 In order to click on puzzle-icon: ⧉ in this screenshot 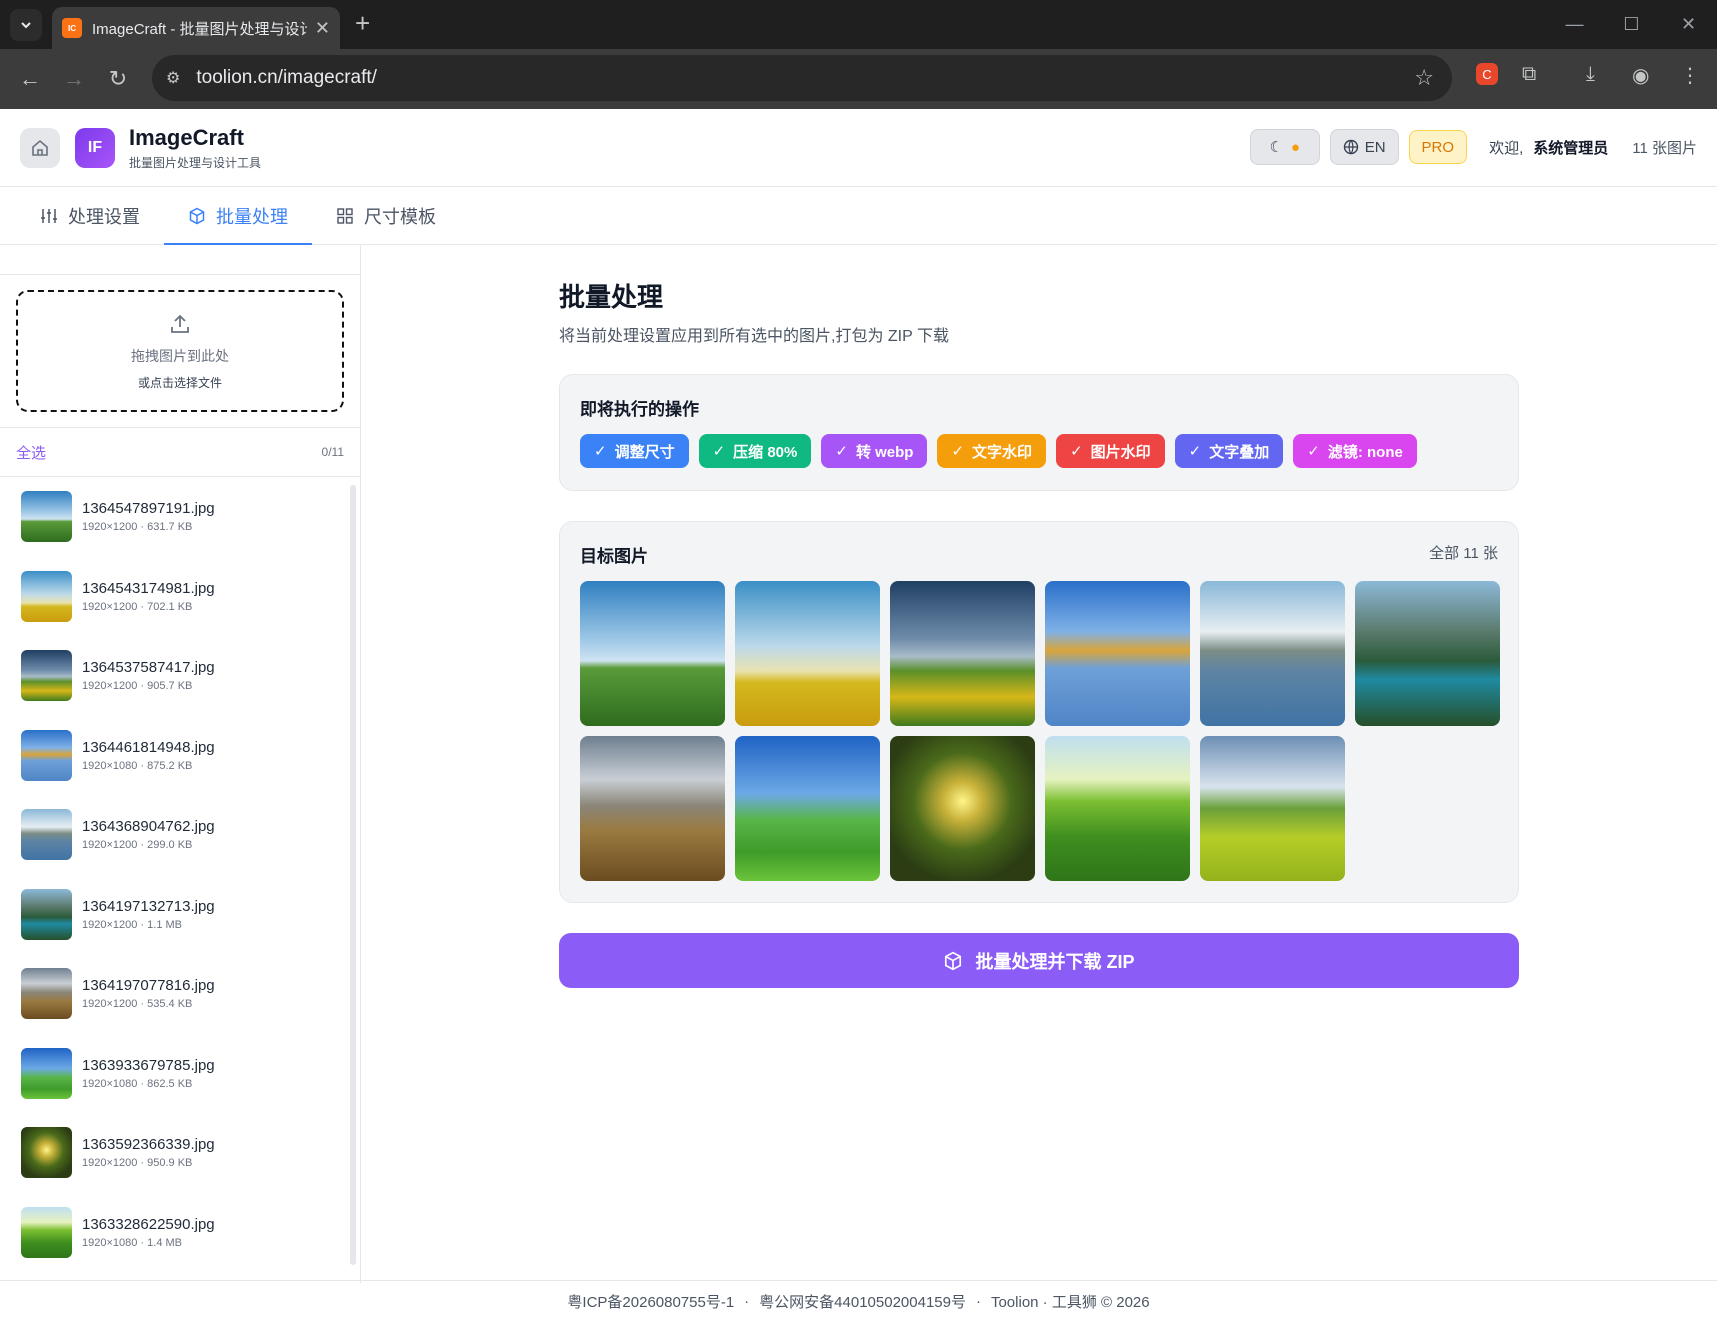, I will do `click(1529, 74)`.